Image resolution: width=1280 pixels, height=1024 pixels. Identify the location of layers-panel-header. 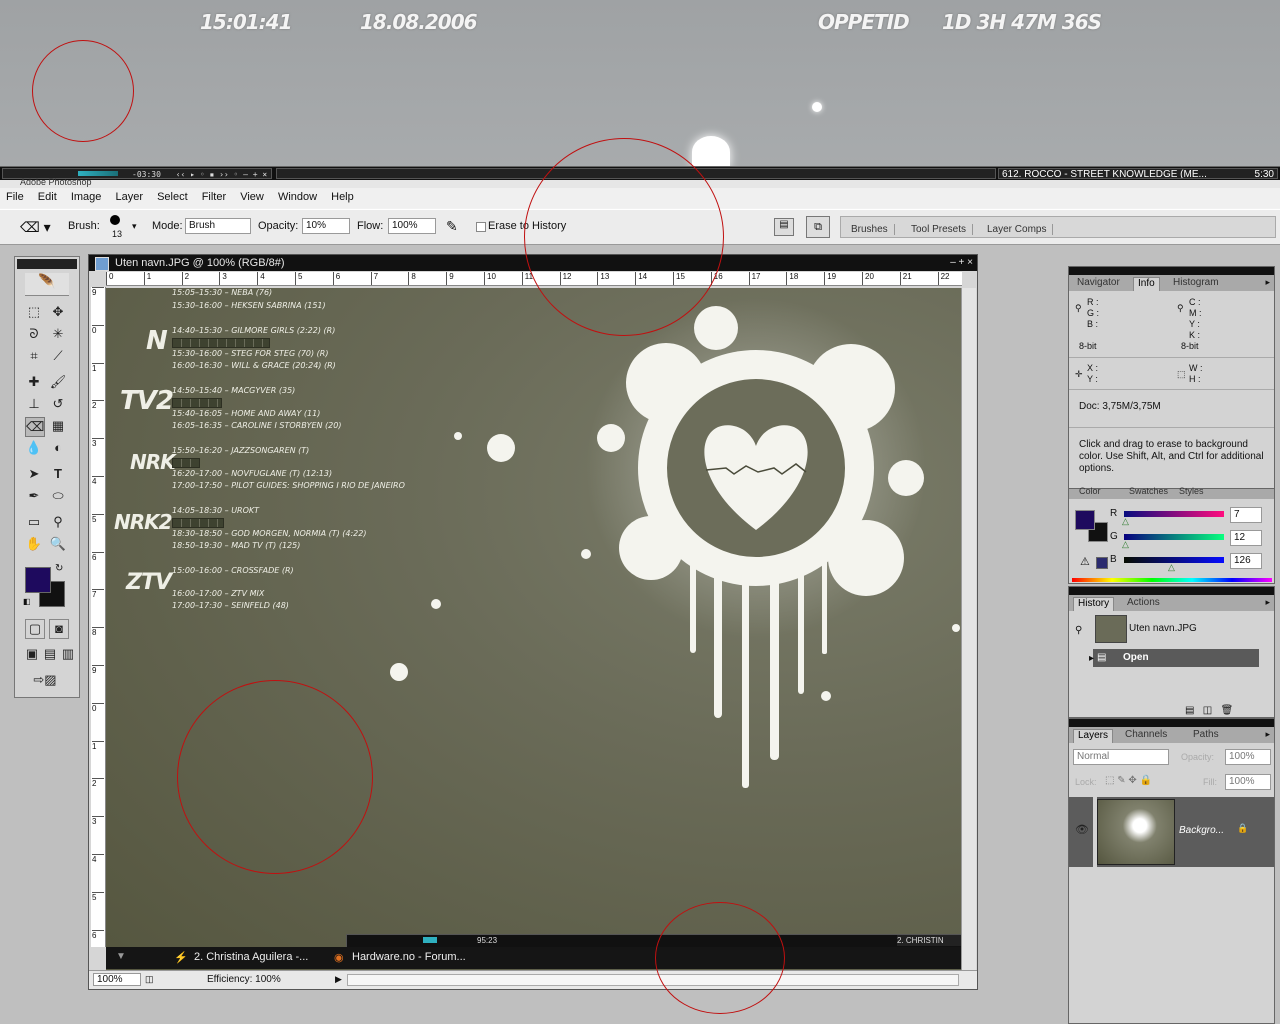
(1171, 723).